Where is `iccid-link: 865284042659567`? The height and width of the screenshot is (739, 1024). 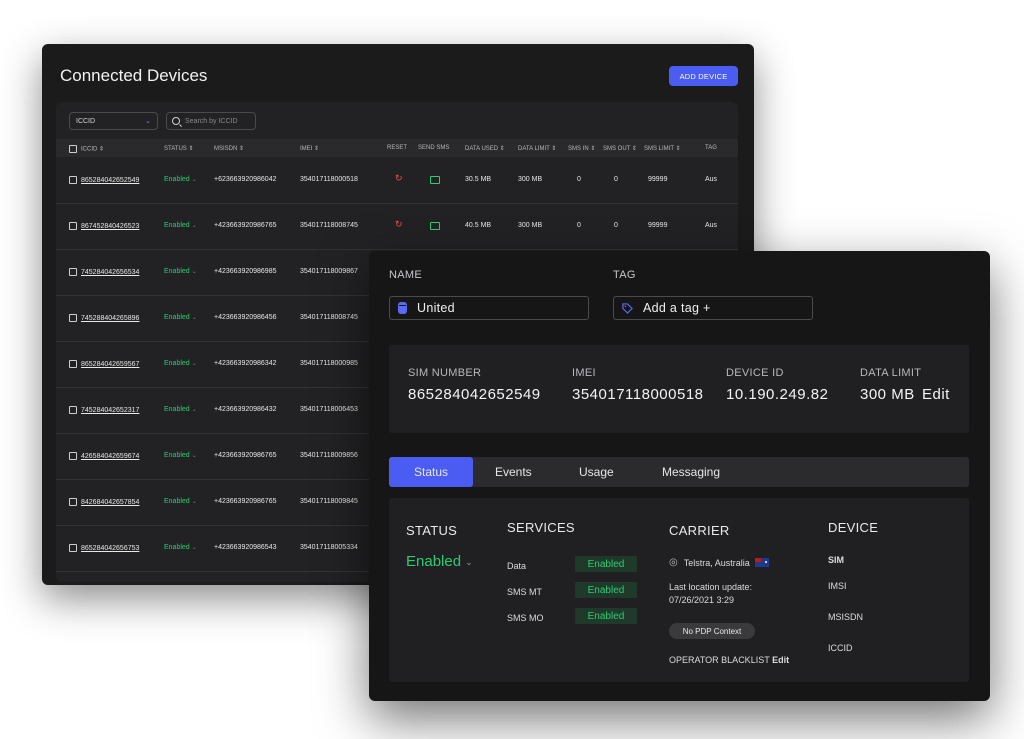 iccid-link: 865284042659567 is located at coordinates (110, 364).